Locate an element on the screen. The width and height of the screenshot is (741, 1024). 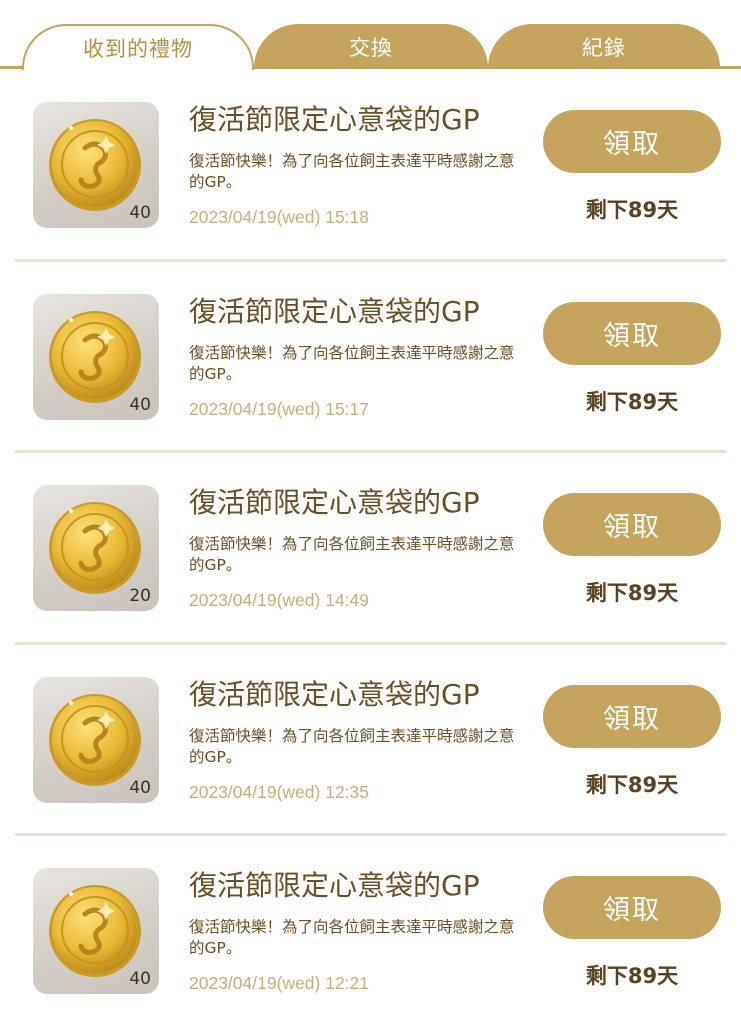
gift-timestamp: 2023/04/19(wed) 12:21 is located at coordinates (279, 983).